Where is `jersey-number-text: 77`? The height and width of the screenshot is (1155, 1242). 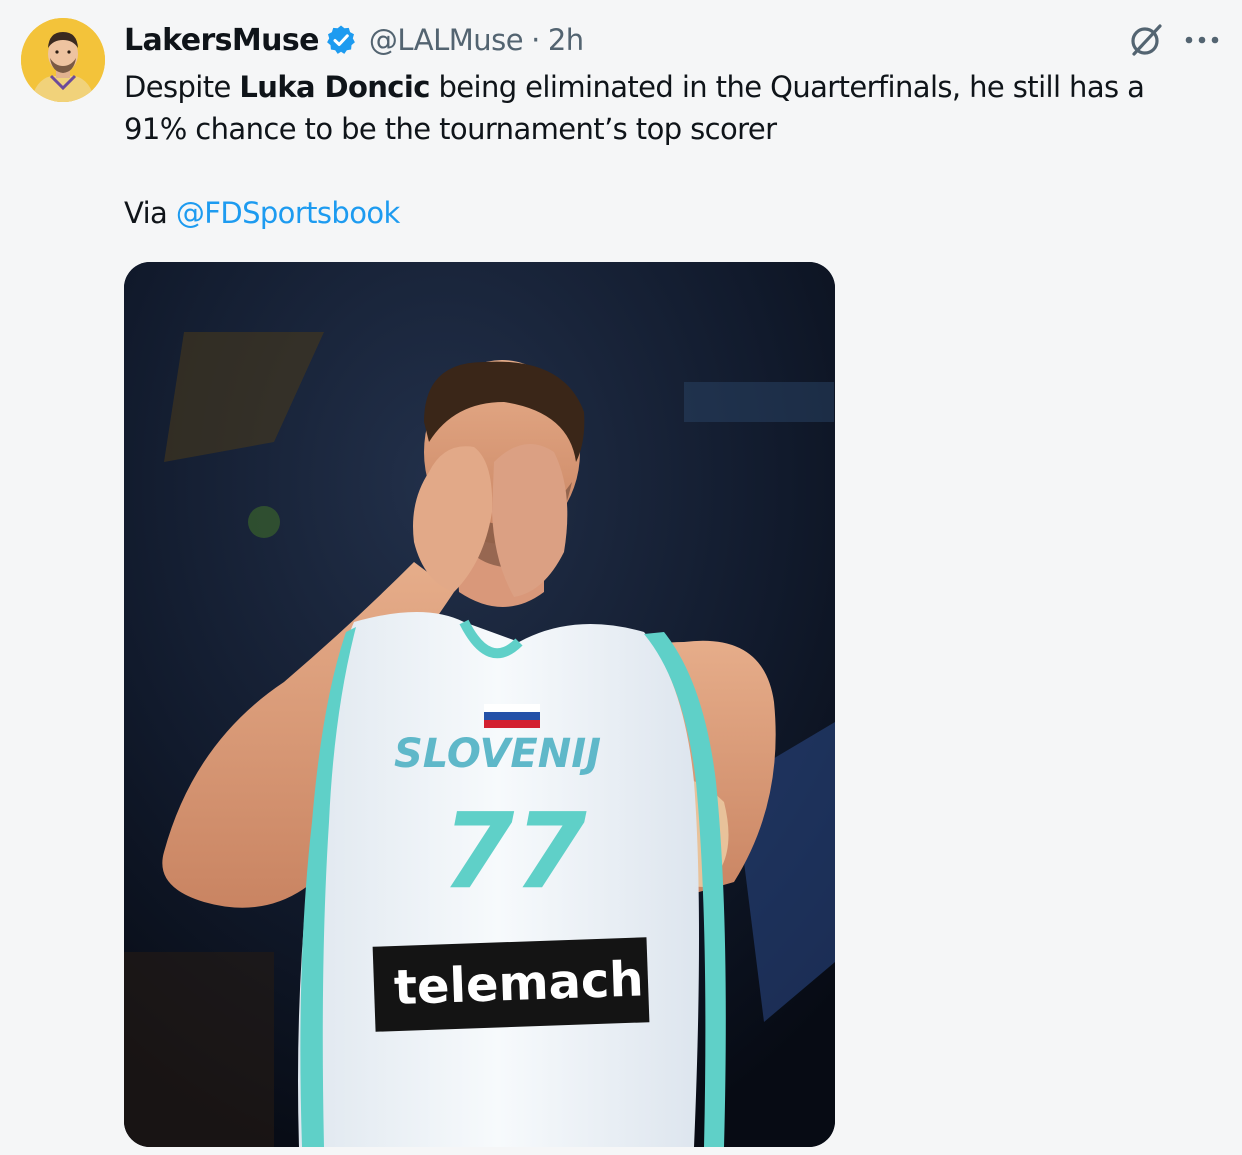
jersey-number-text: 77 is located at coordinates (514, 851).